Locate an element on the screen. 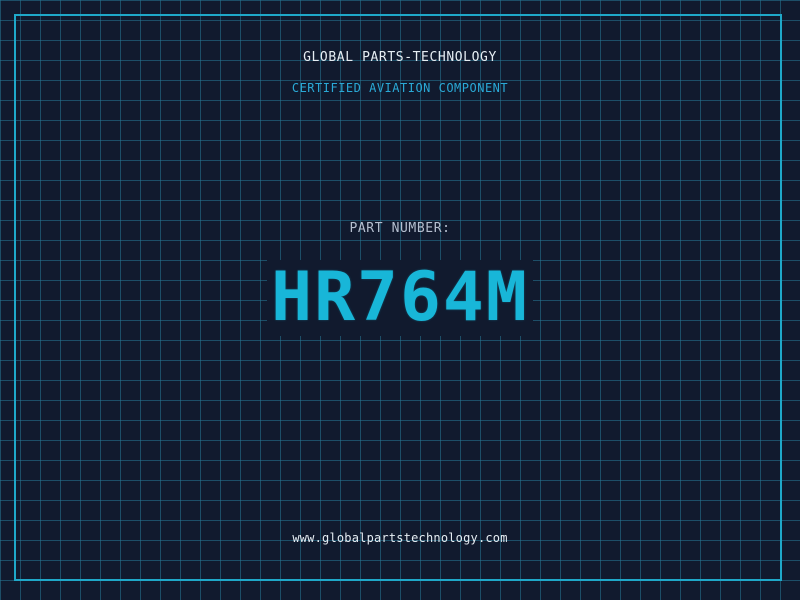 The image size is (800, 600). website-url: www.globalpartstechnology.com is located at coordinates (400, 538).